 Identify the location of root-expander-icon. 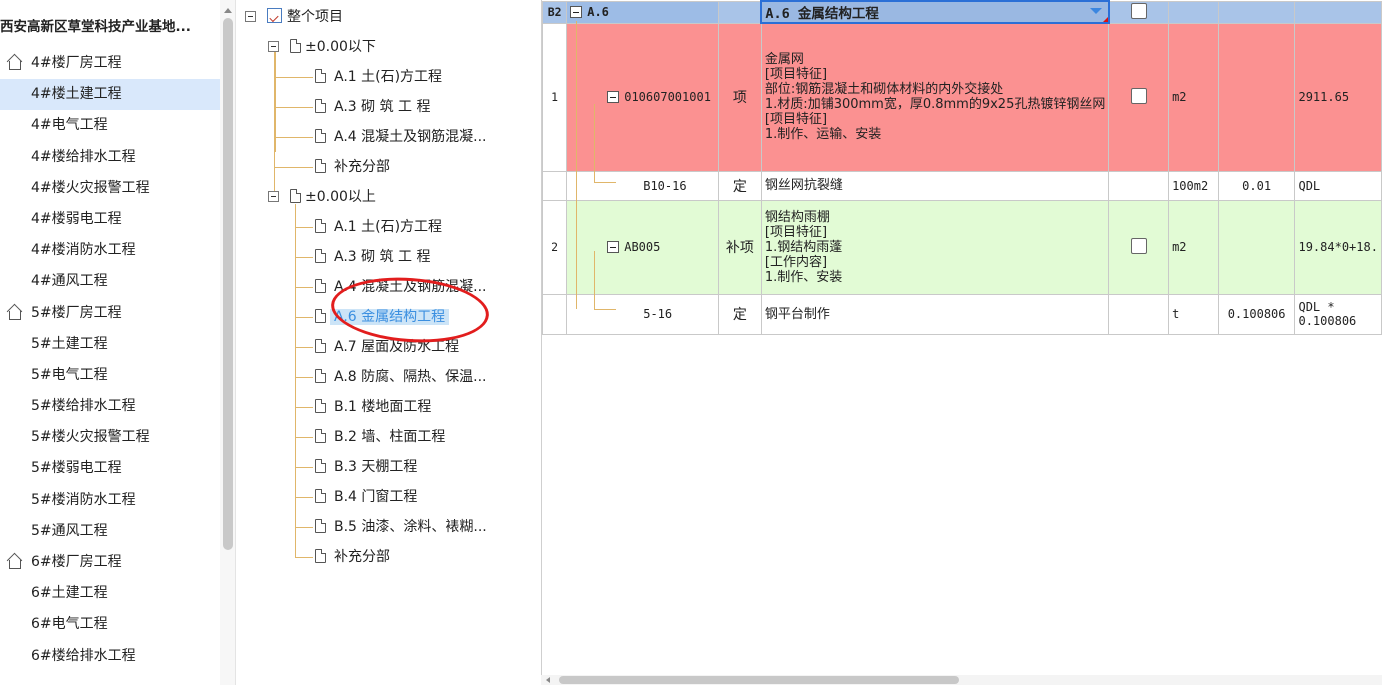
(250, 16).